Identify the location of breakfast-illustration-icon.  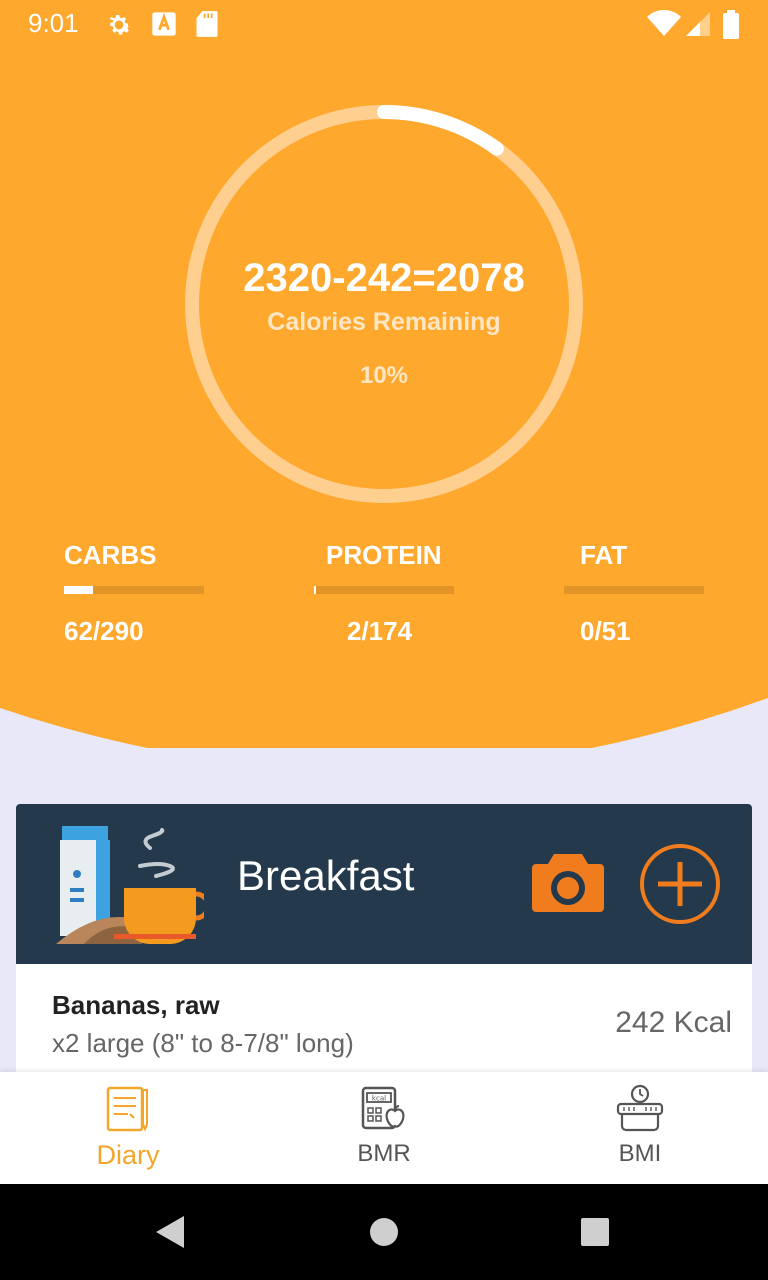
(130, 885).